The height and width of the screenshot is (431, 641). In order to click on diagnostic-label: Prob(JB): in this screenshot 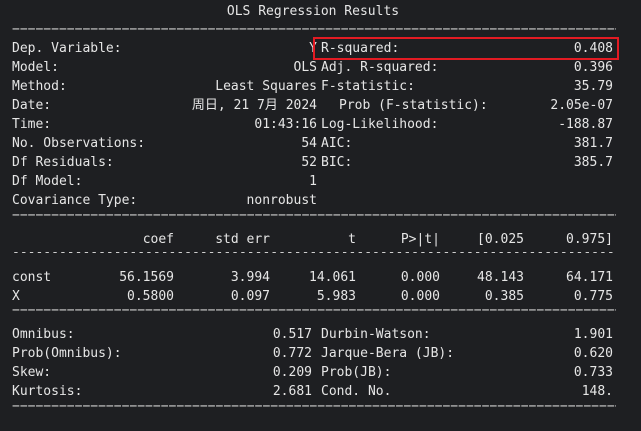, I will do `click(356, 372)`.